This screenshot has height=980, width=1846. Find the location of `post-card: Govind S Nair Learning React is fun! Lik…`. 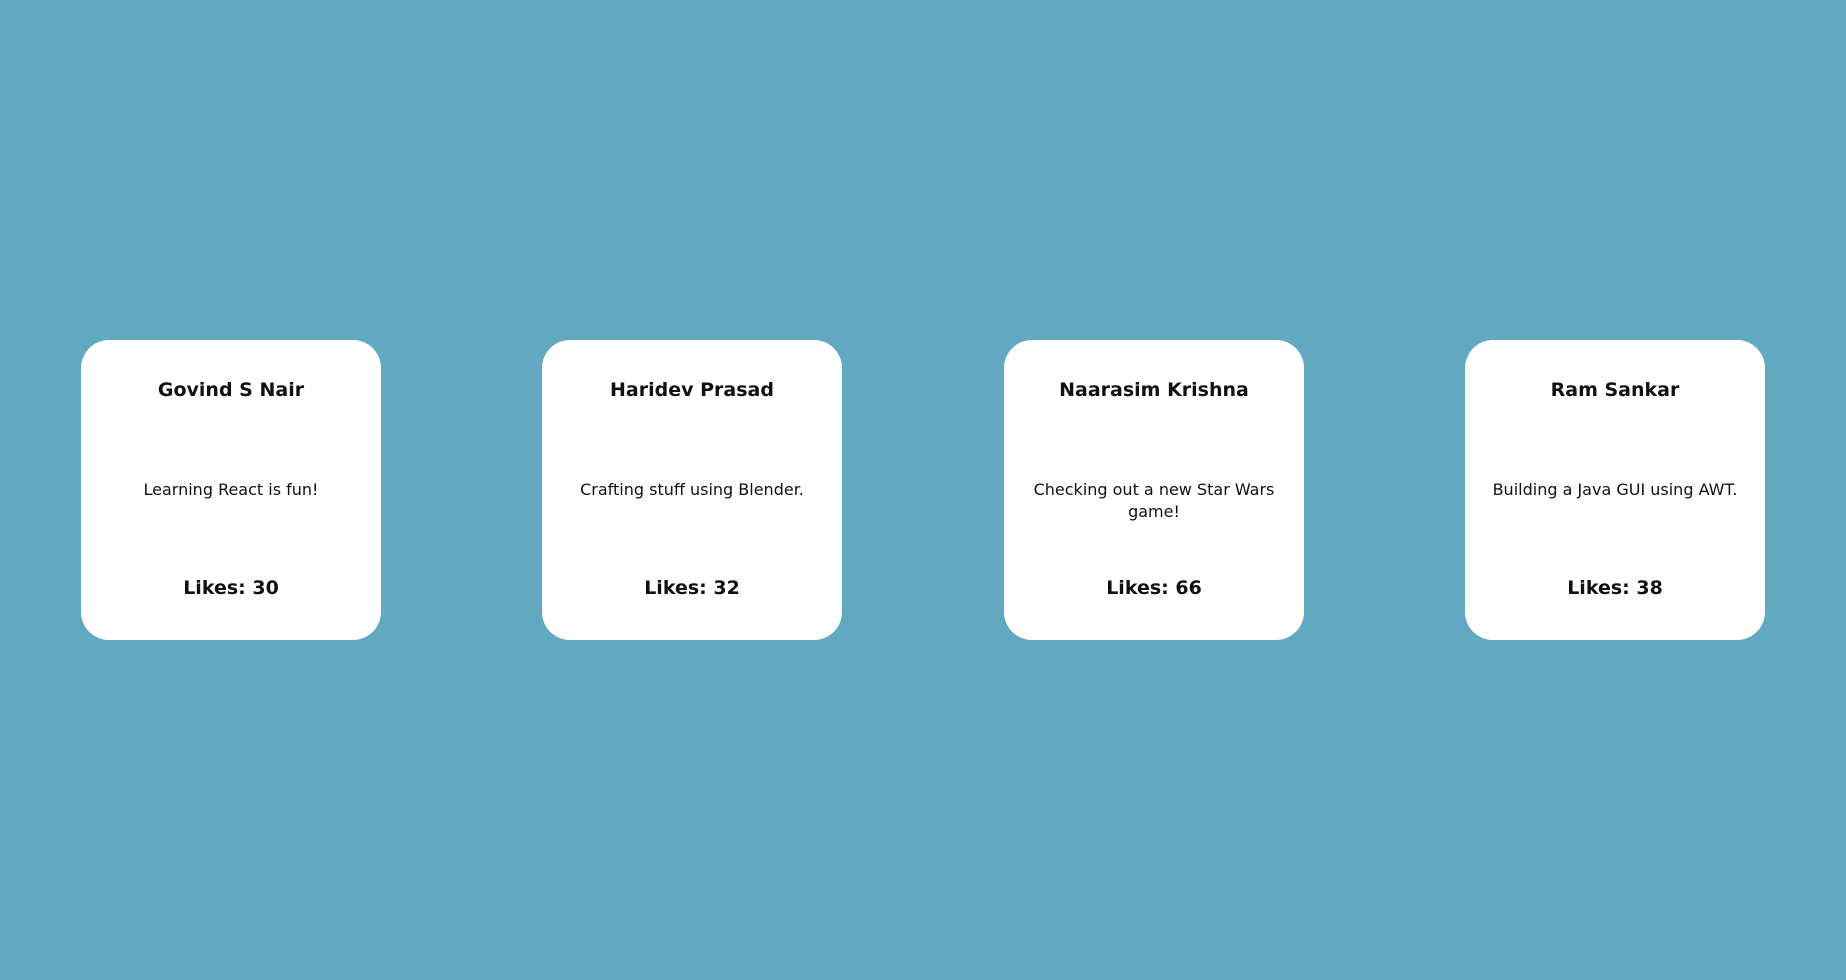

post-card: Govind S Nair Learning React is fun! Lik… is located at coordinates (231, 490).